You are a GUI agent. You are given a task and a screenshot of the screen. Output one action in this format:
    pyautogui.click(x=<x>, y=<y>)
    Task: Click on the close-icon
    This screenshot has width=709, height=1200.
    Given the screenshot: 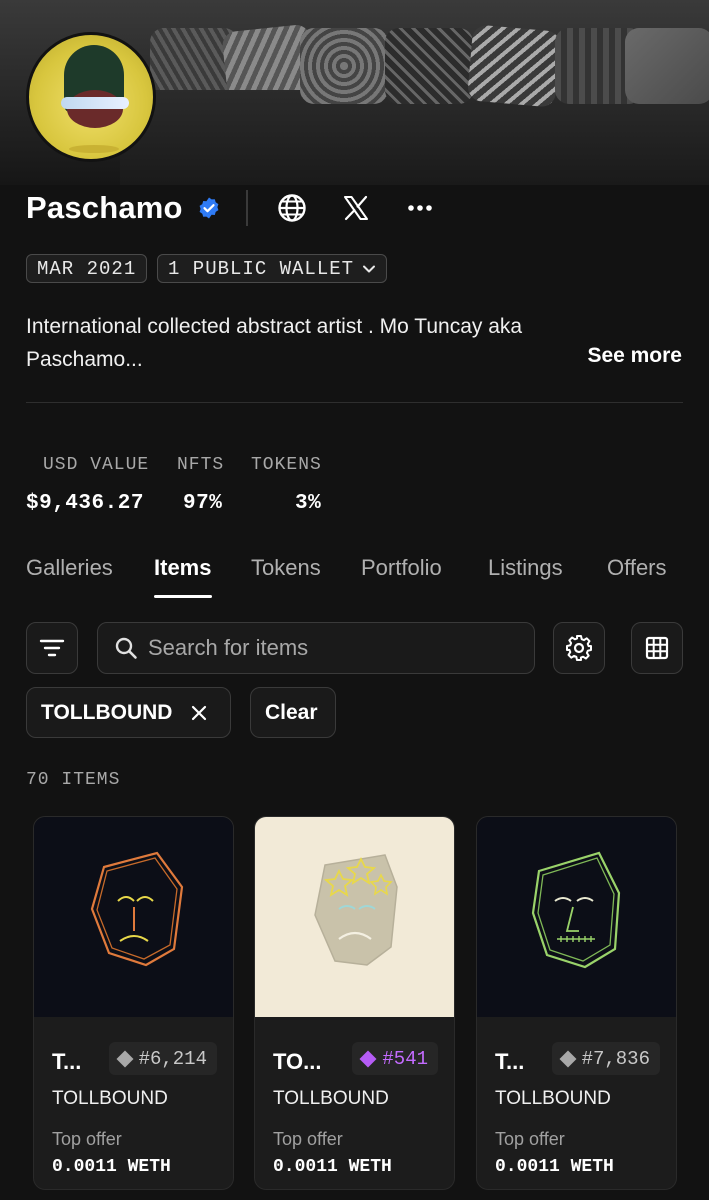 What is the action you would take?
    pyautogui.click(x=199, y=713)
    